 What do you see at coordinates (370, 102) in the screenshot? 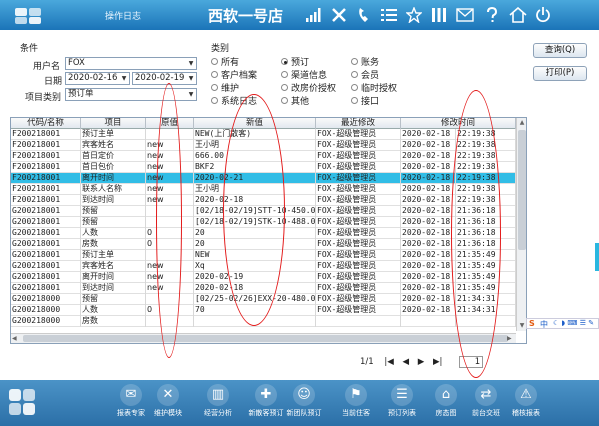
I see `category-radio-label: 接口` at bounding box center [370, 102].